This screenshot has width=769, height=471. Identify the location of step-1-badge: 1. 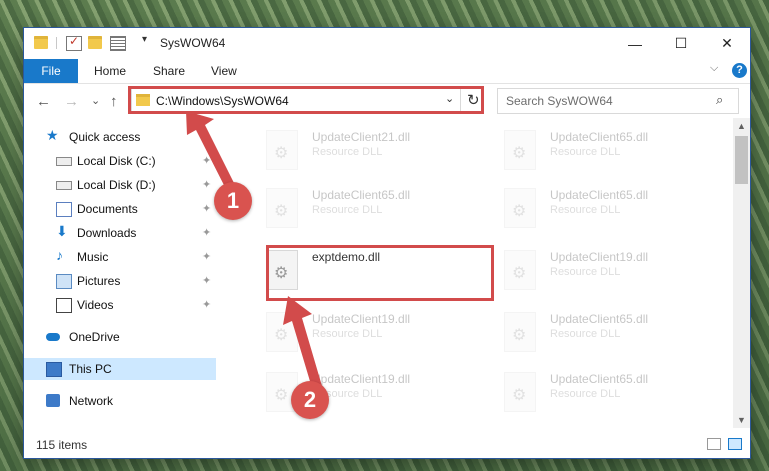
(233, 201).